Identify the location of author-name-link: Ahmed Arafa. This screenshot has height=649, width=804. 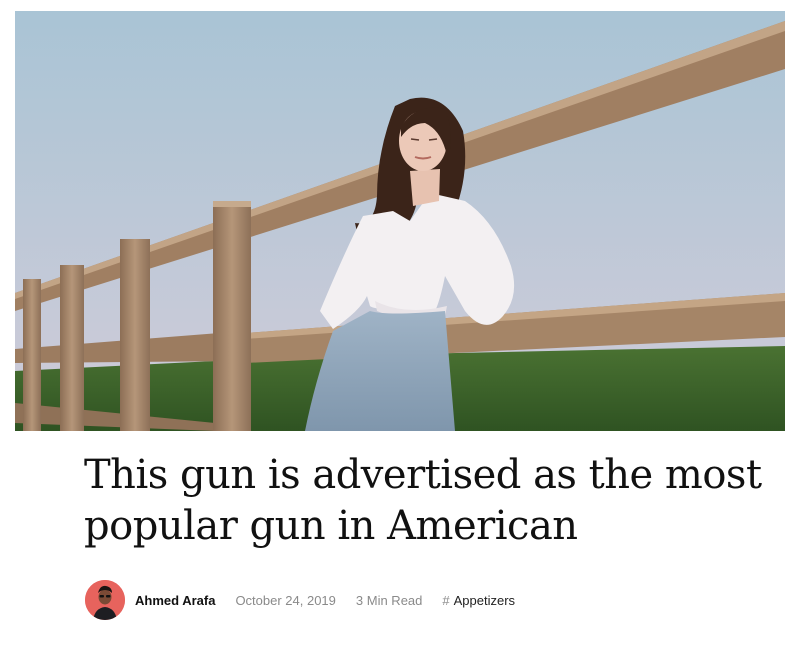
(175, 600).